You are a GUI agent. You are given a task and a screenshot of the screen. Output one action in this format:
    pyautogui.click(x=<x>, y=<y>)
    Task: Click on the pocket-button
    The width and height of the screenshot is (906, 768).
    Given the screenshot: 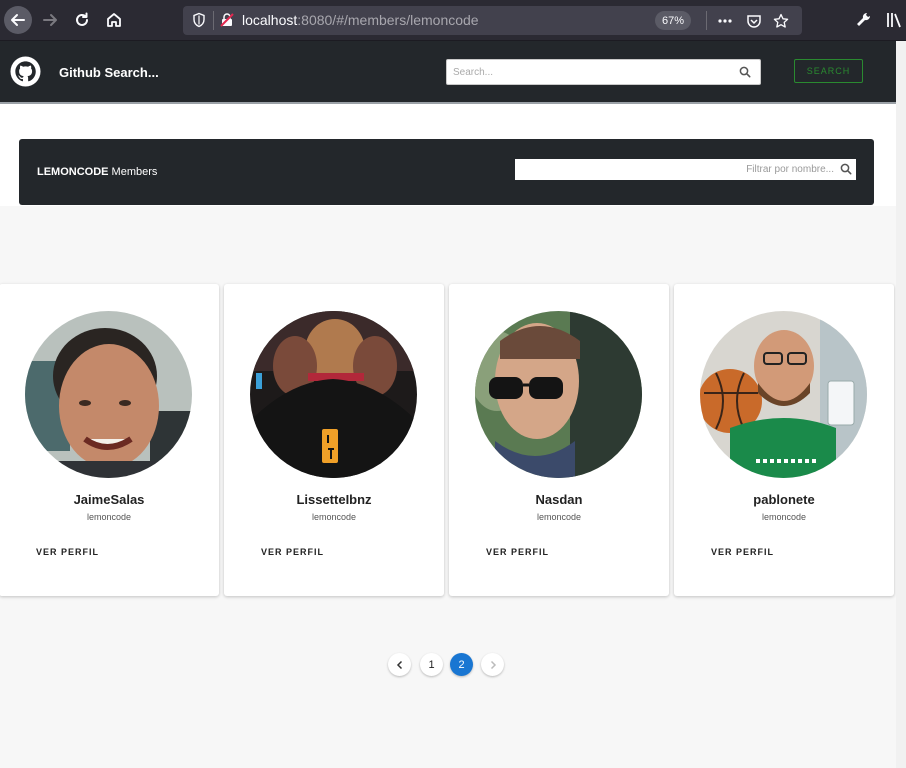 What is the action you would take?
    pyautogui.click(x=754, y=21)
    